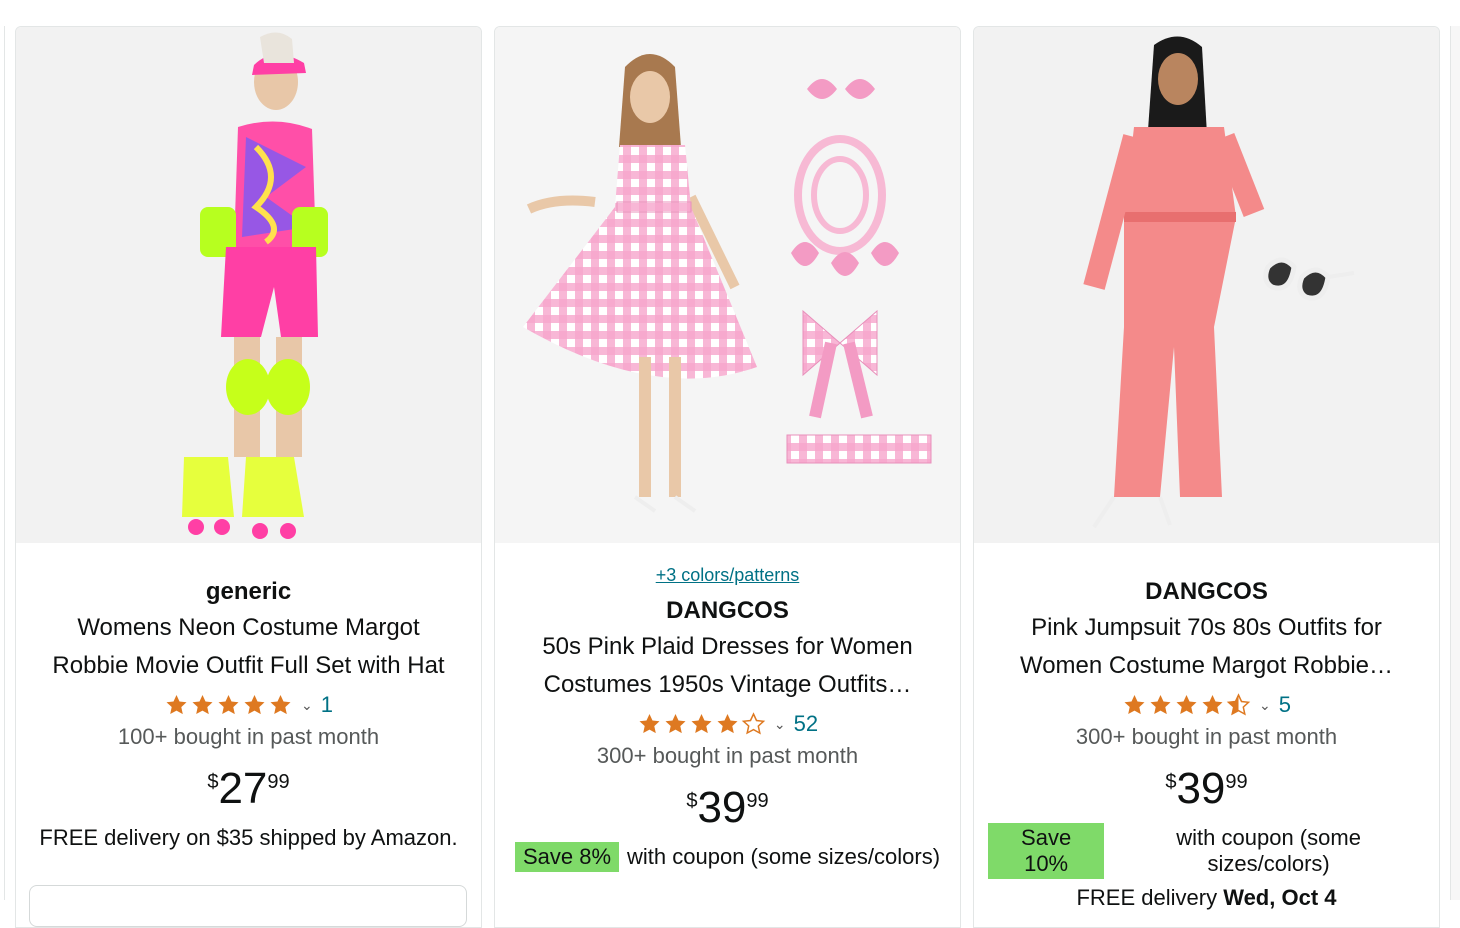 This screenshot has width=1460, height=928. What do you see at coordinates (248, 837) in the screenshot?
I see `delivery-info: FREE delivery on $35 shipped by Amazon.` at bounding box center [248, 837].